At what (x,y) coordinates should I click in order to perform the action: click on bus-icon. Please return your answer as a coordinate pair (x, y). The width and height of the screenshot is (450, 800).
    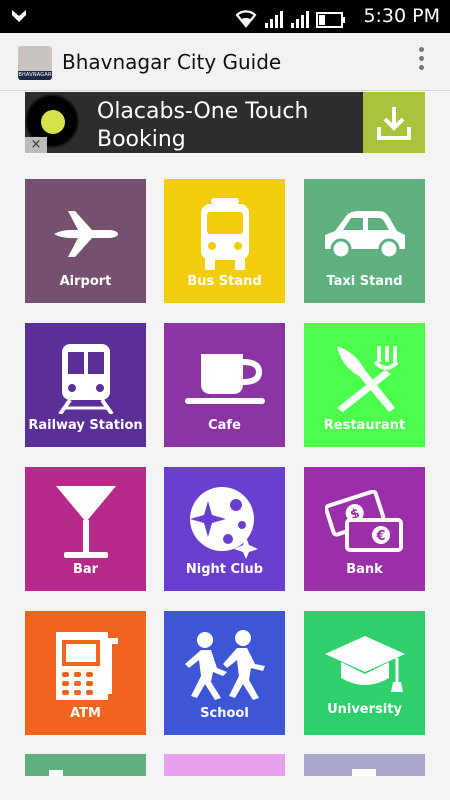
    Looking at the image, I should click on (224, 234).